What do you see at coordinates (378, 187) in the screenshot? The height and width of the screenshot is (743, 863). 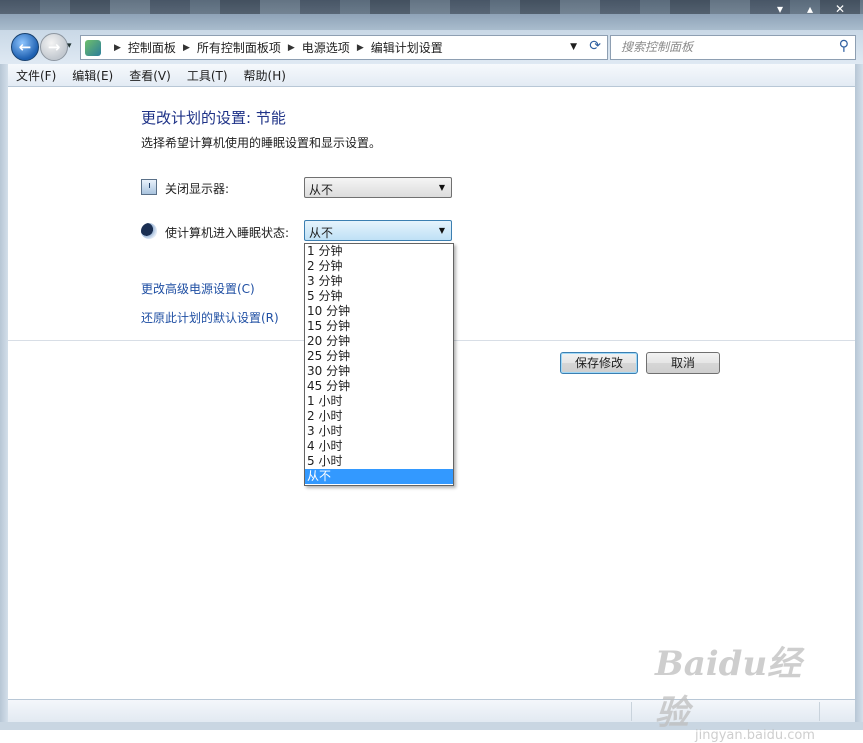 I see `display-off-select: 从不 ▼` at bounding box center [378, 187].